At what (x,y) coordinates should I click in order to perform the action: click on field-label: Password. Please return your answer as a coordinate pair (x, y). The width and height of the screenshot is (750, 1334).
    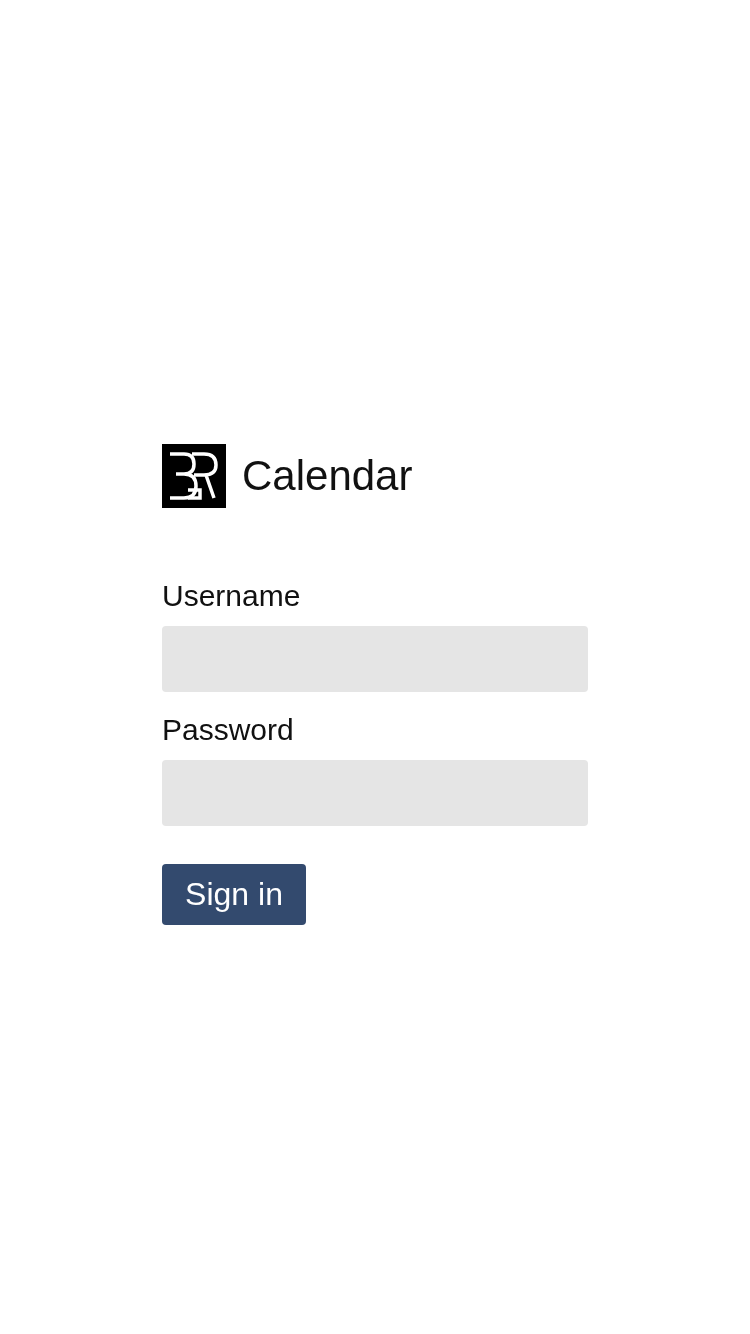
    Looking at the image, I should click on (228, 730).